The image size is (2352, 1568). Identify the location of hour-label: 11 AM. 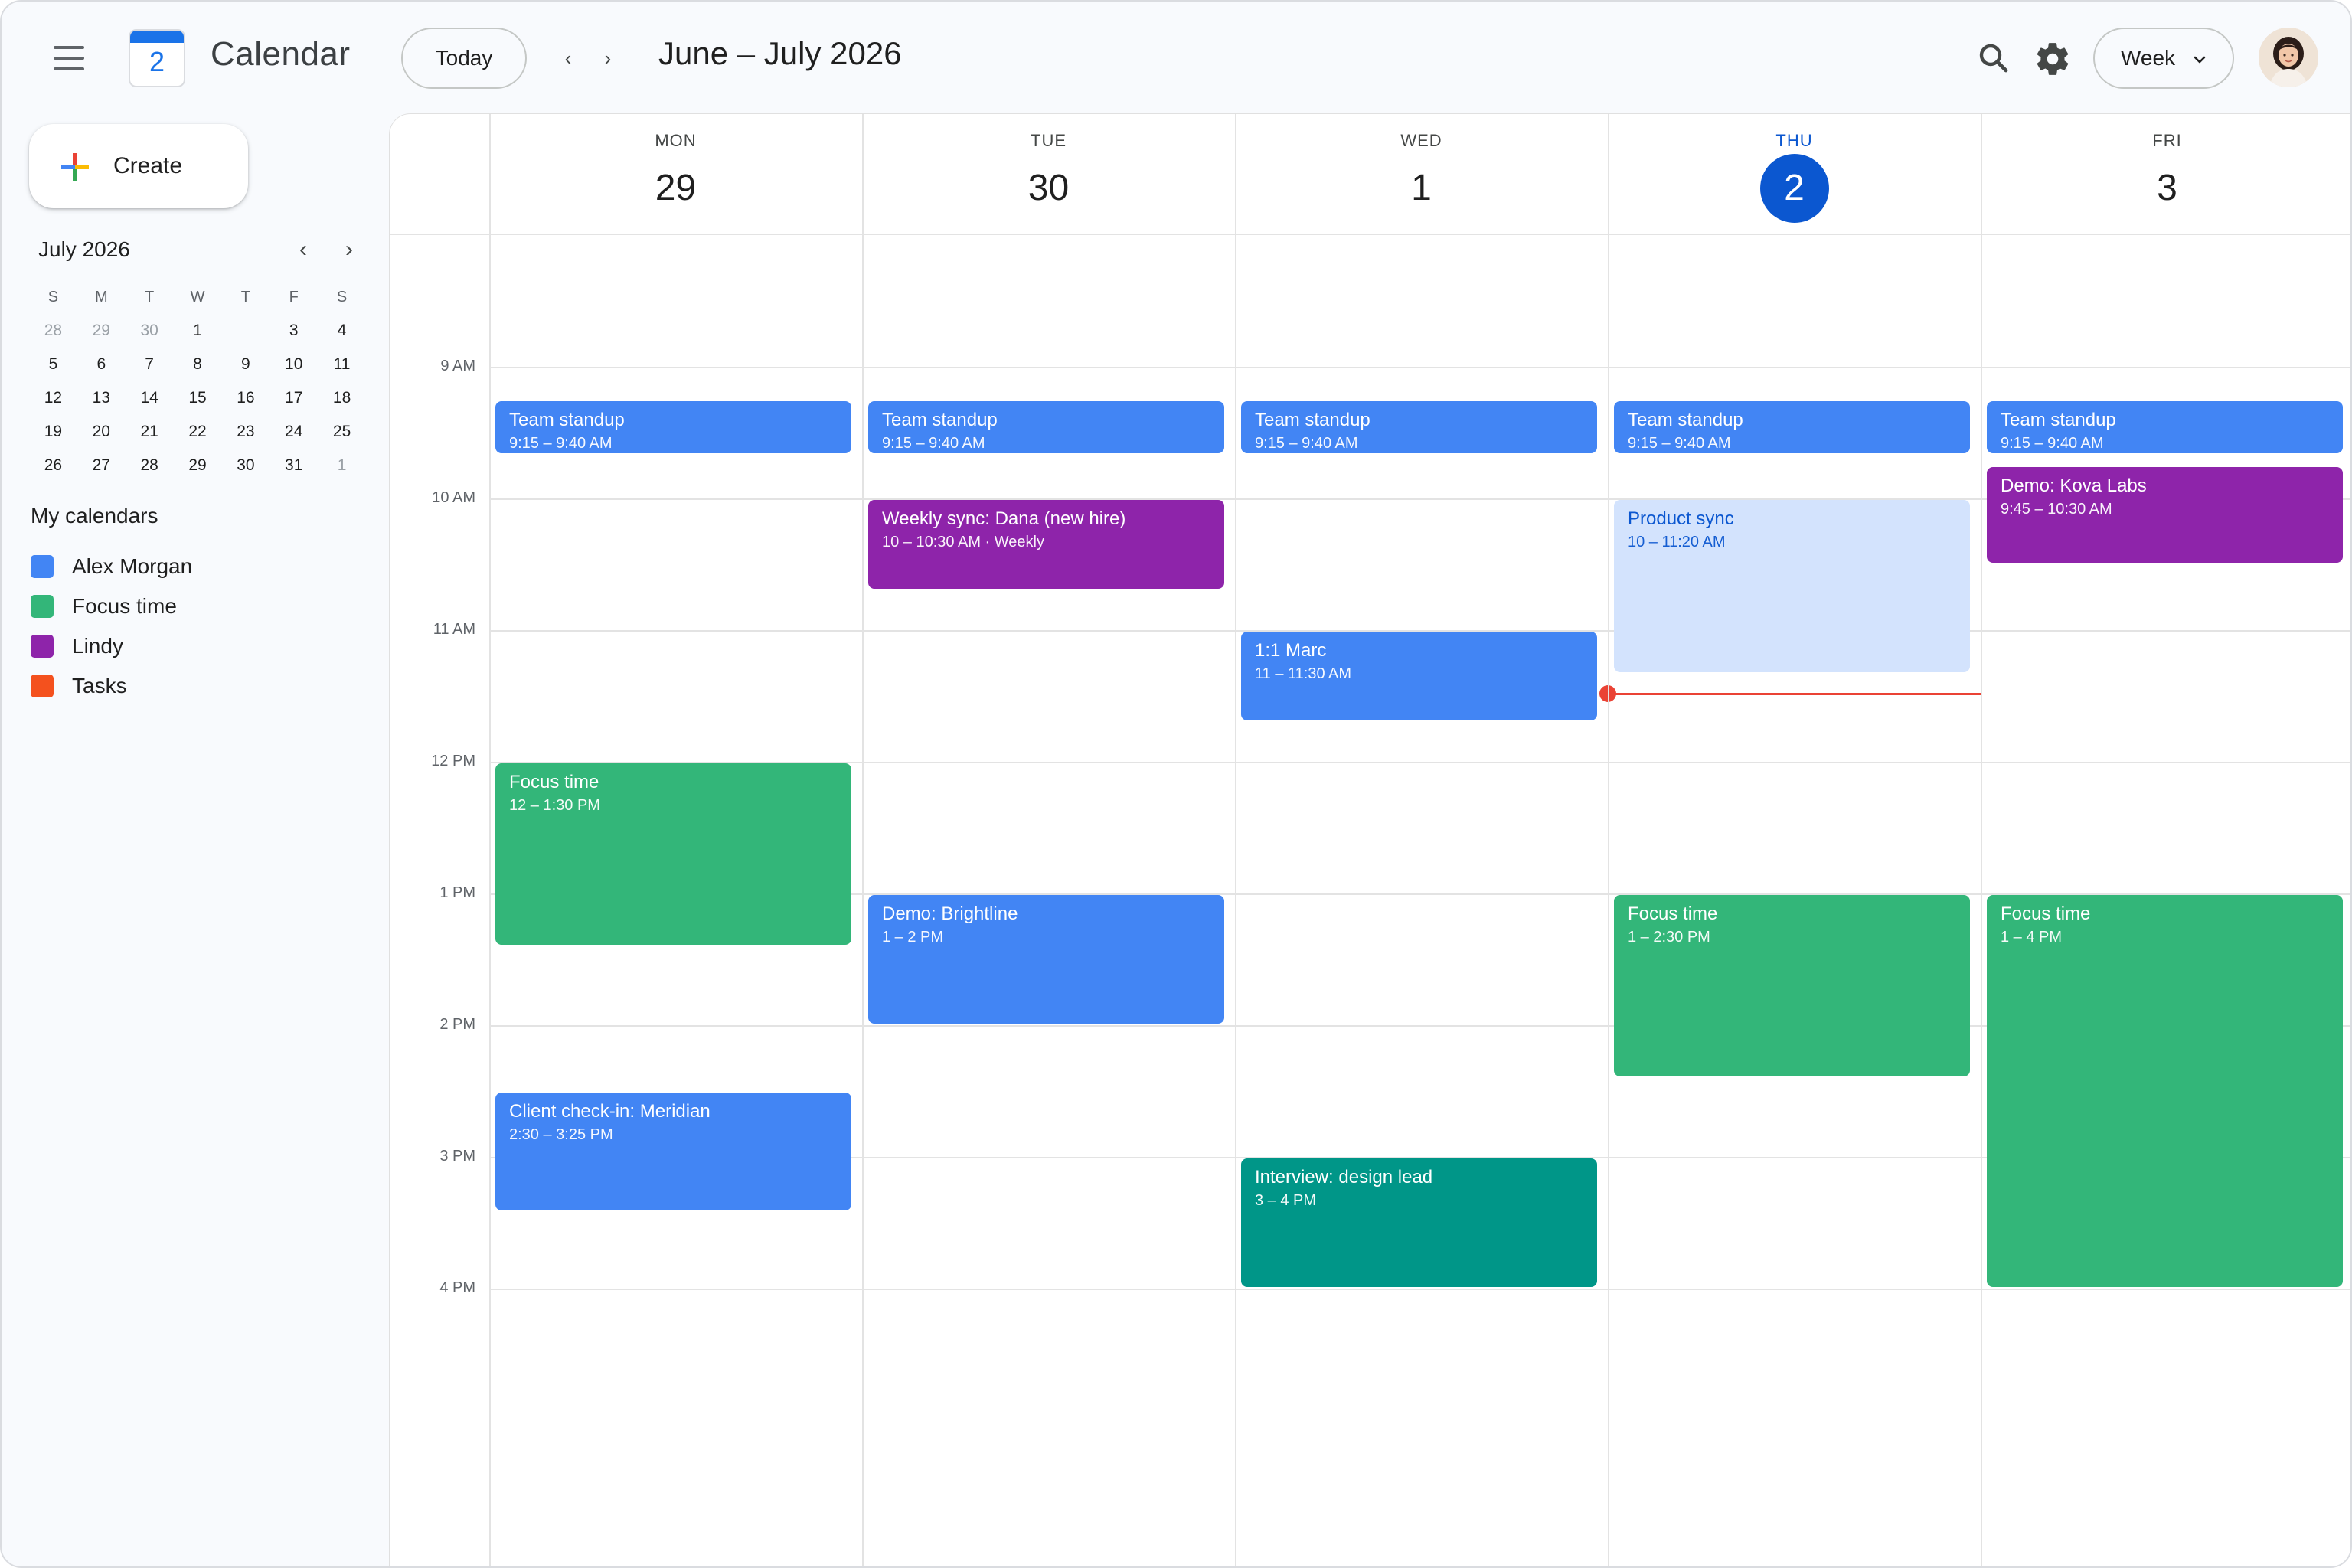
(454, 629).